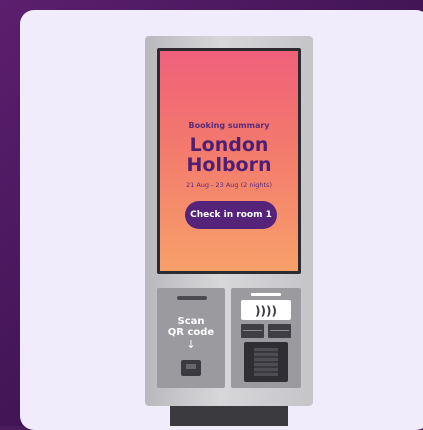 The height and width of the screenshot is (430, 423). I want to click on contactless-pad: )))), so click(266, 310).